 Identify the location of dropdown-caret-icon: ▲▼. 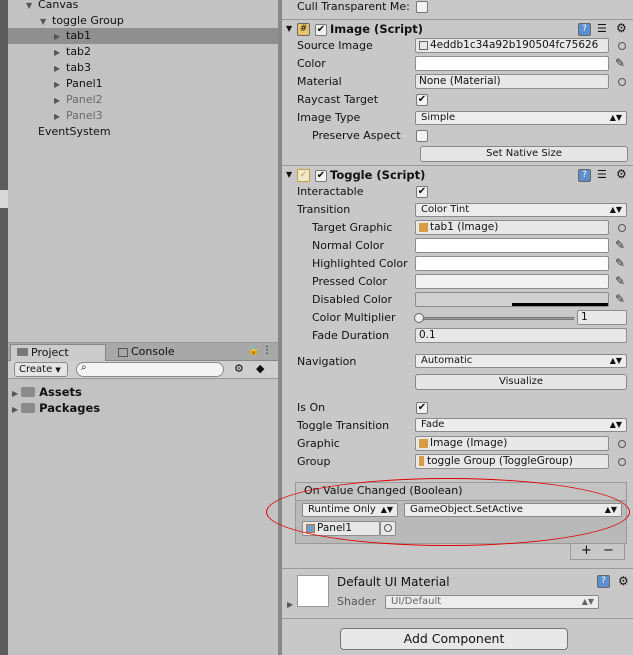
(386, 509).